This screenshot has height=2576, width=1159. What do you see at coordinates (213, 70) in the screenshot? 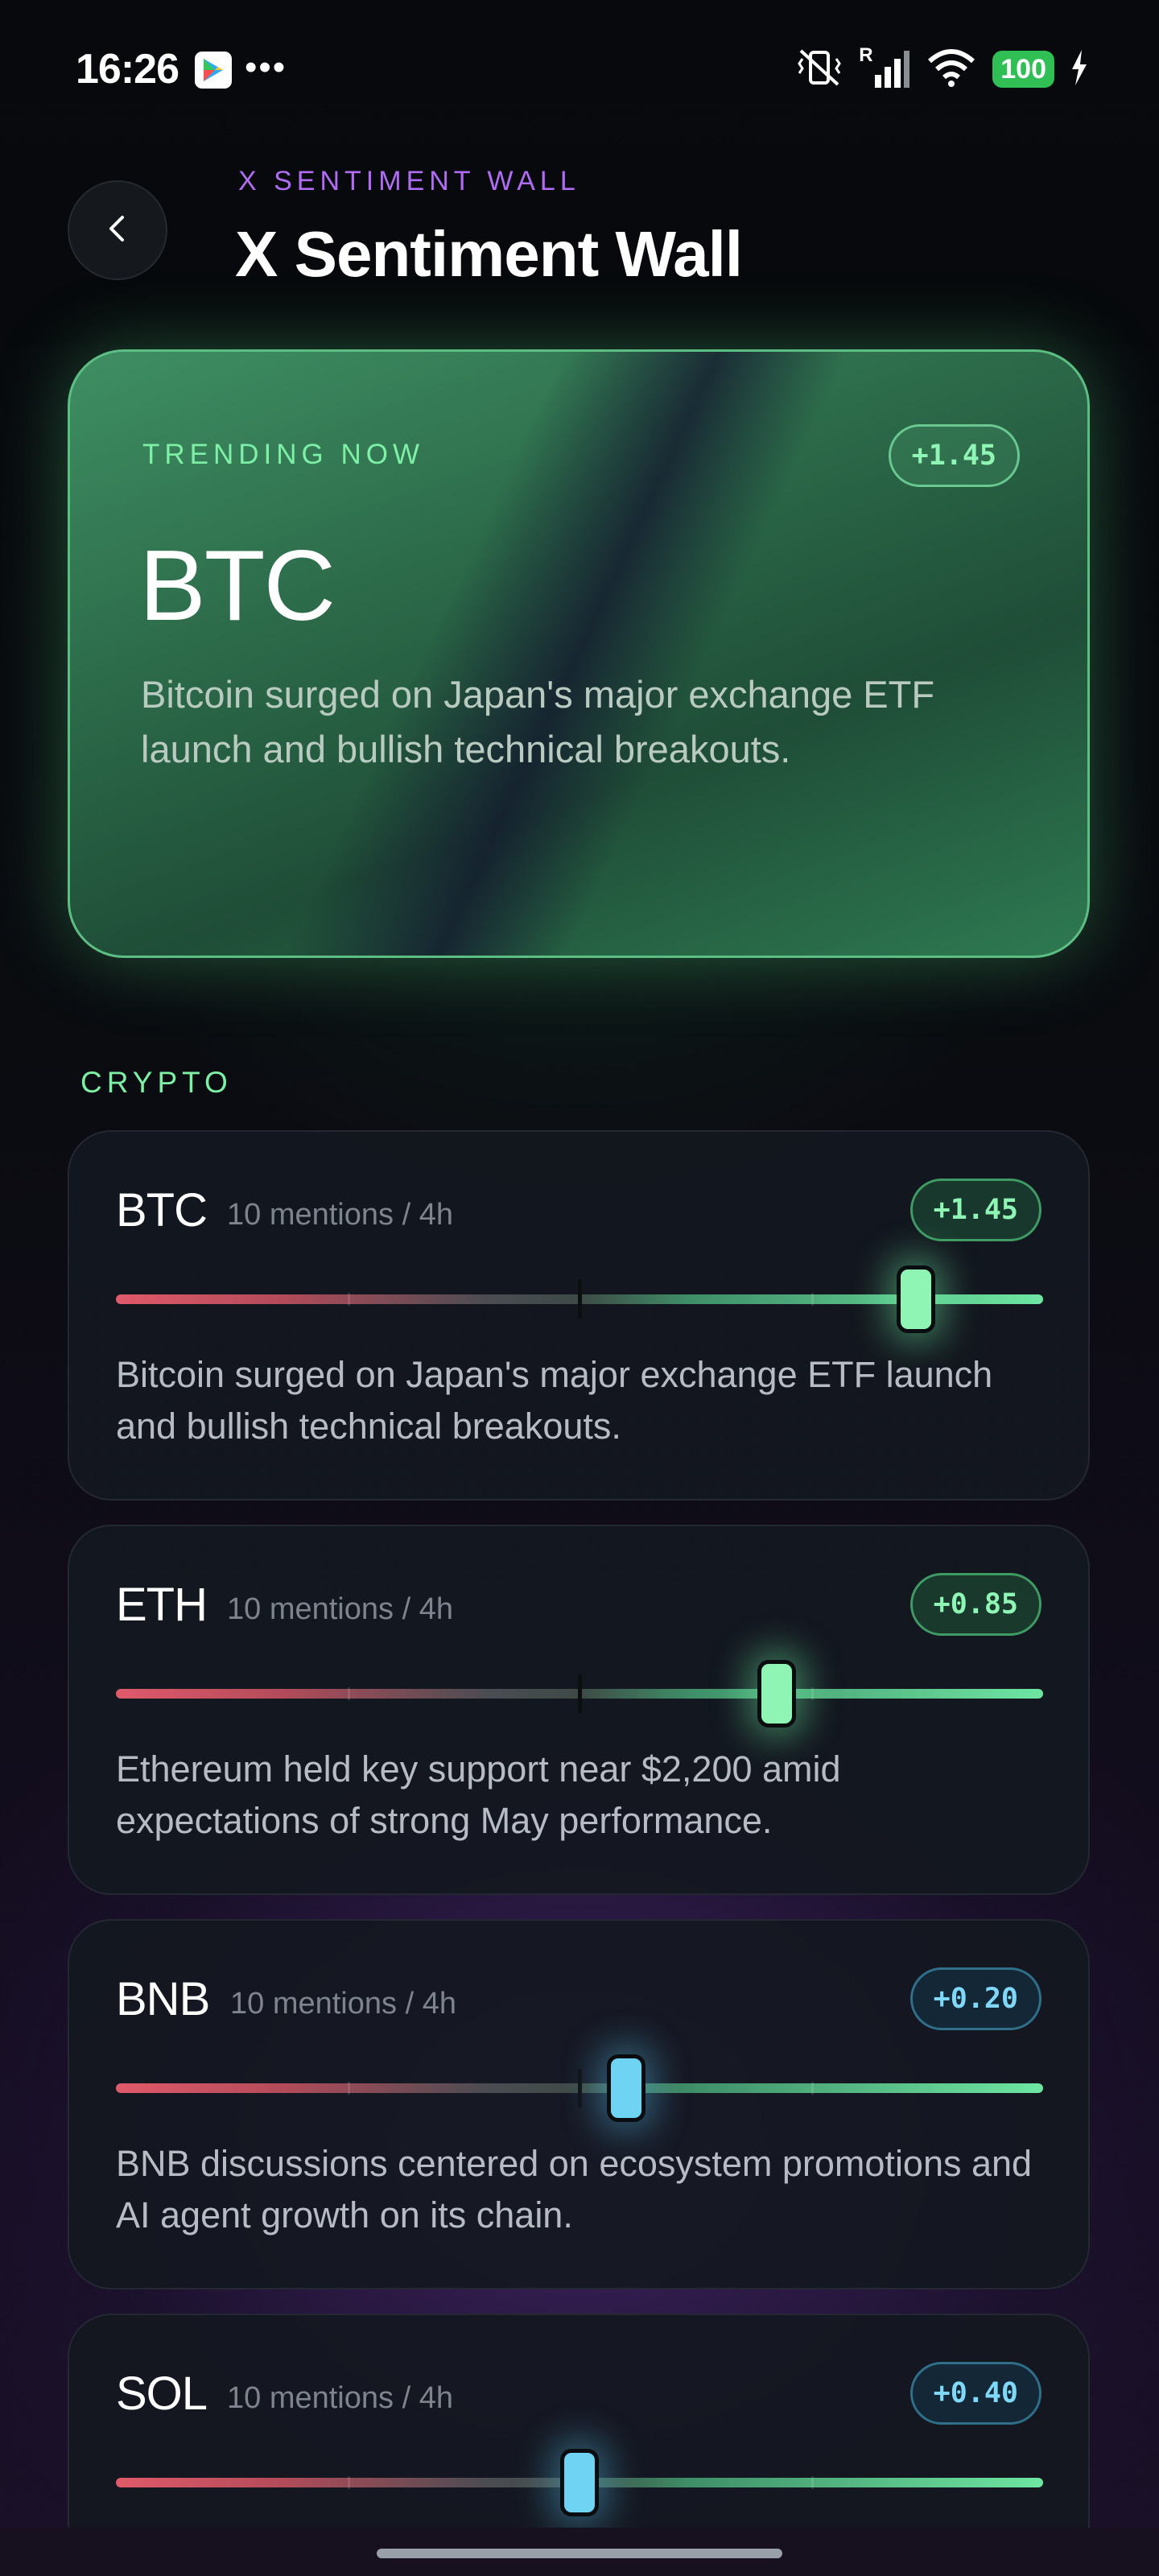
I see `play-store-icon` at bounding box center [213, 70].